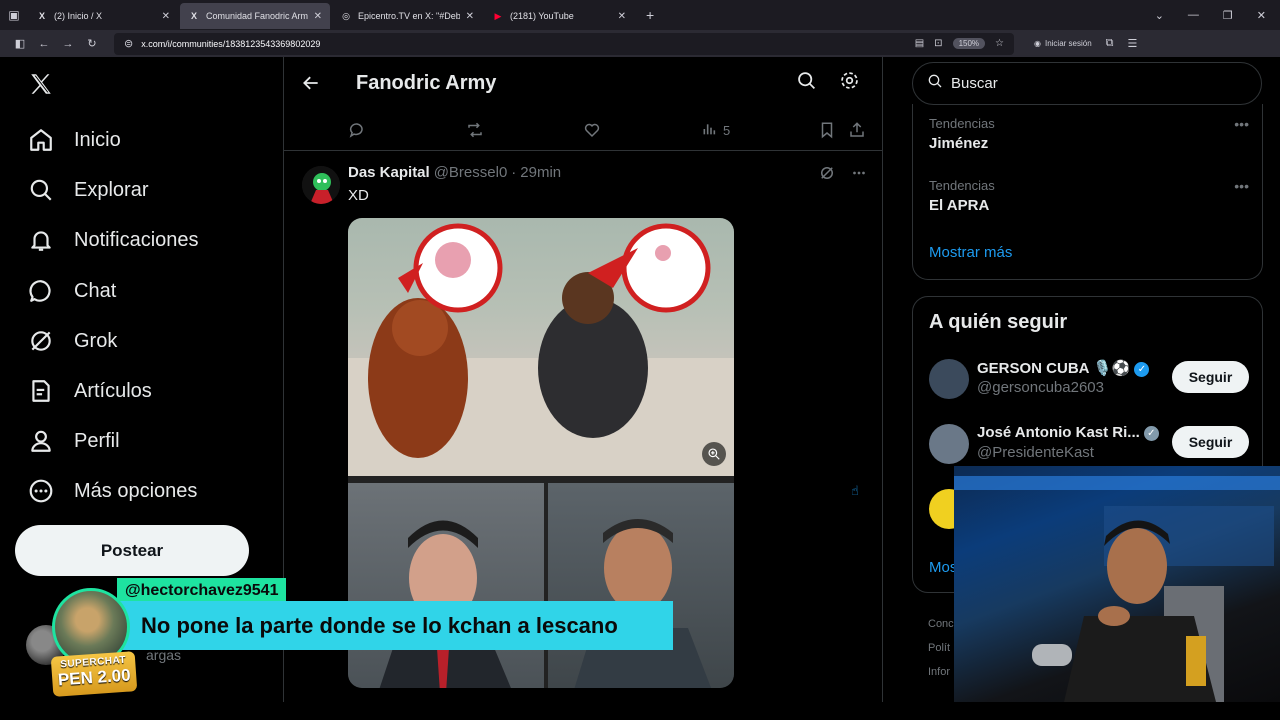 Image resolution: width=1280 pixels, height=720 pixels. Describe the element at coordinates (709, 130) in the screenshot. I see `views-chart-icon` at that location.